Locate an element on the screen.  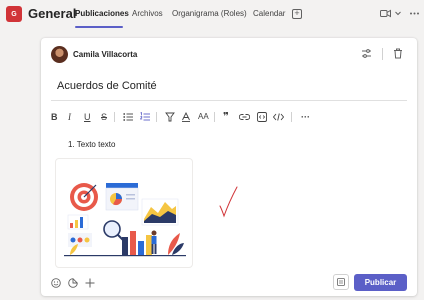
subject-input: Acuerdos de Comité is located at coordinates (107, 86).